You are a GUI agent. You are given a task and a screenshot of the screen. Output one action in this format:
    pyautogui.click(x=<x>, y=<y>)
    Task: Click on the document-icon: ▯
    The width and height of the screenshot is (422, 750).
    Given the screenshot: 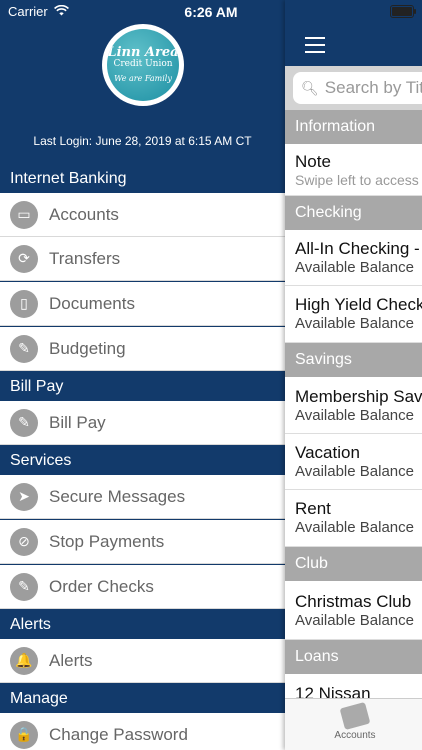 What is the action you would take?
    pyautogui.click(x=24, y=303)
    